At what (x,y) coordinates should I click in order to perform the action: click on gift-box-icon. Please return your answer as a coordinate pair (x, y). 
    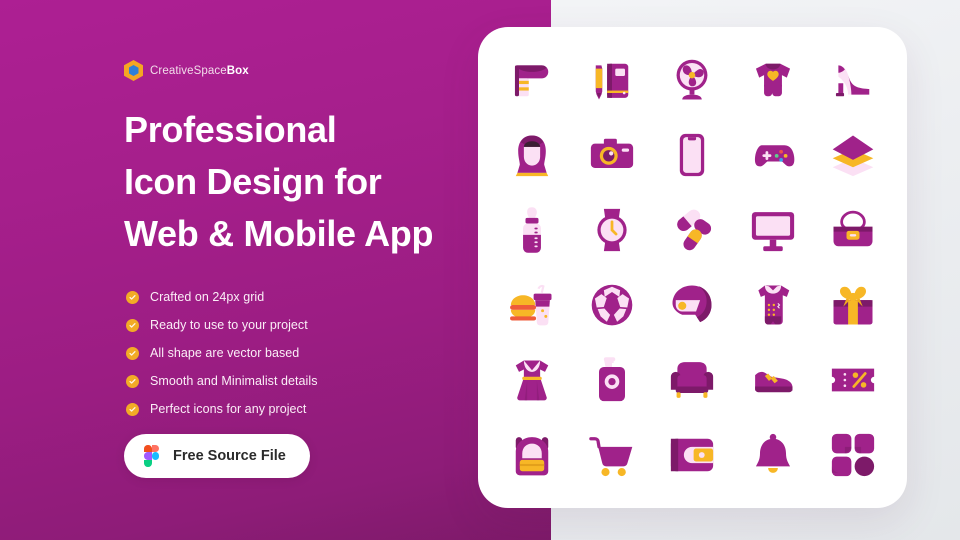
    Looking at the image, I should click on (853, 305).